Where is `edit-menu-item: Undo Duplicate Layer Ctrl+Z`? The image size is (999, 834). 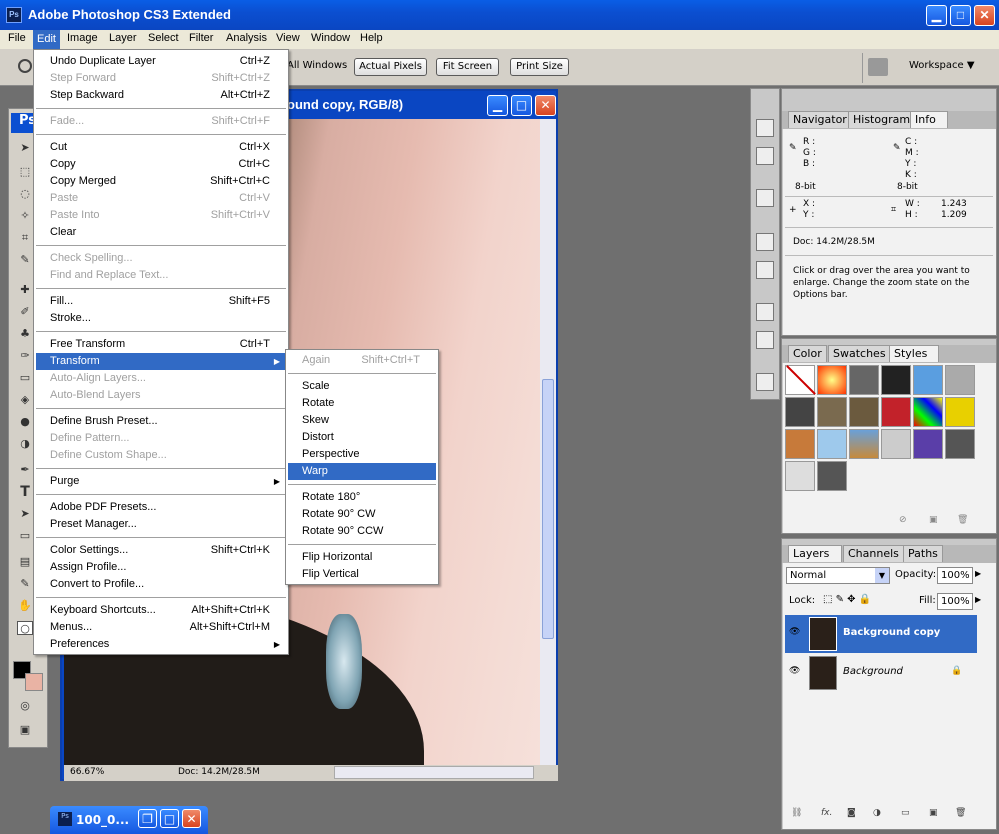 edit-menu-item: Undo Duplicate Layer Ctrl+Z is located at coordinates (161, 61).